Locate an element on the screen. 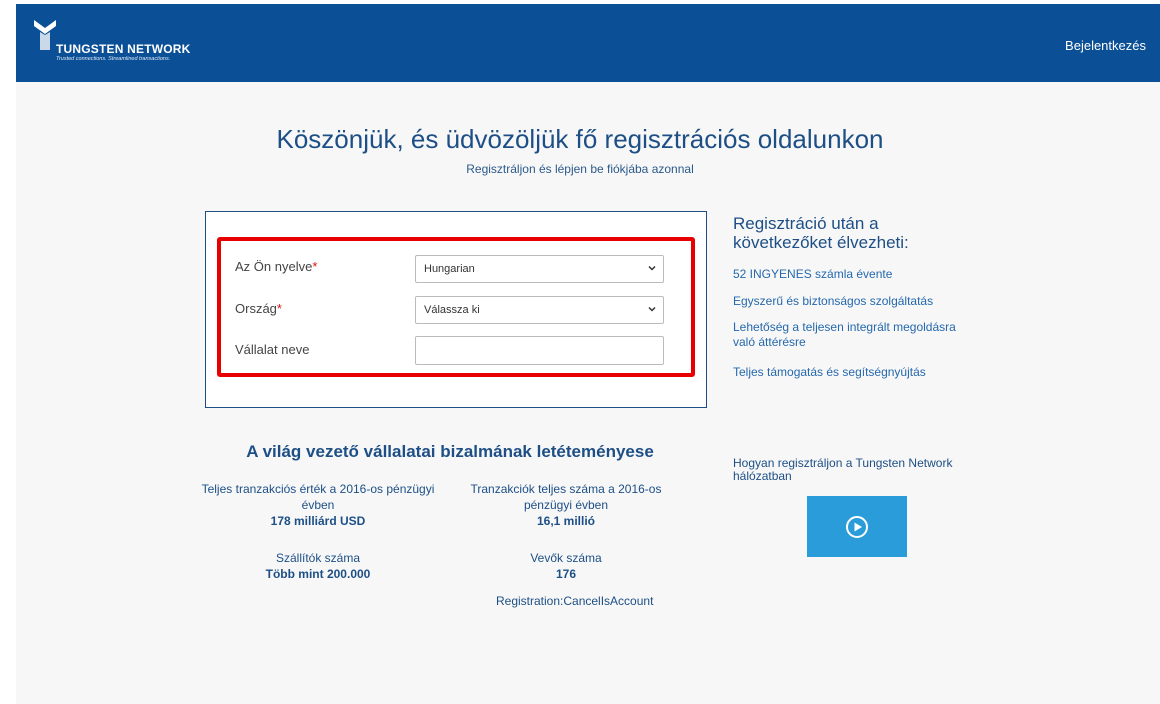  benefit-item: Egyszerű és biztonságos szolgáltatás is located at coordinates (833, 301).